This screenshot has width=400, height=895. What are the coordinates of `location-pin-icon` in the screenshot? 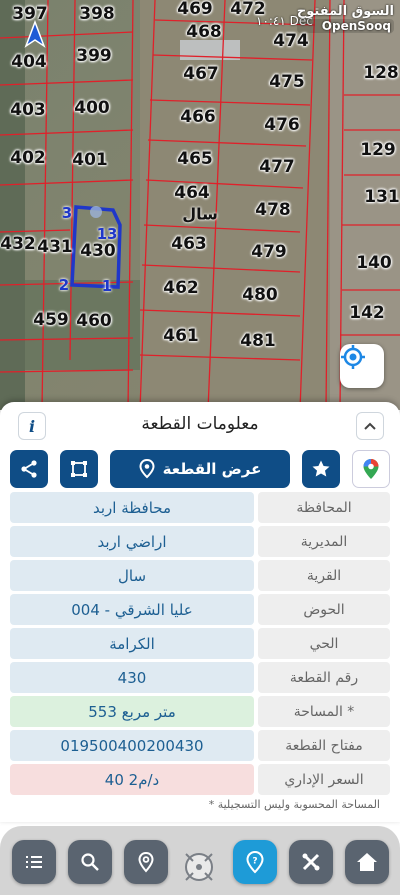 It's located at (146, 862).